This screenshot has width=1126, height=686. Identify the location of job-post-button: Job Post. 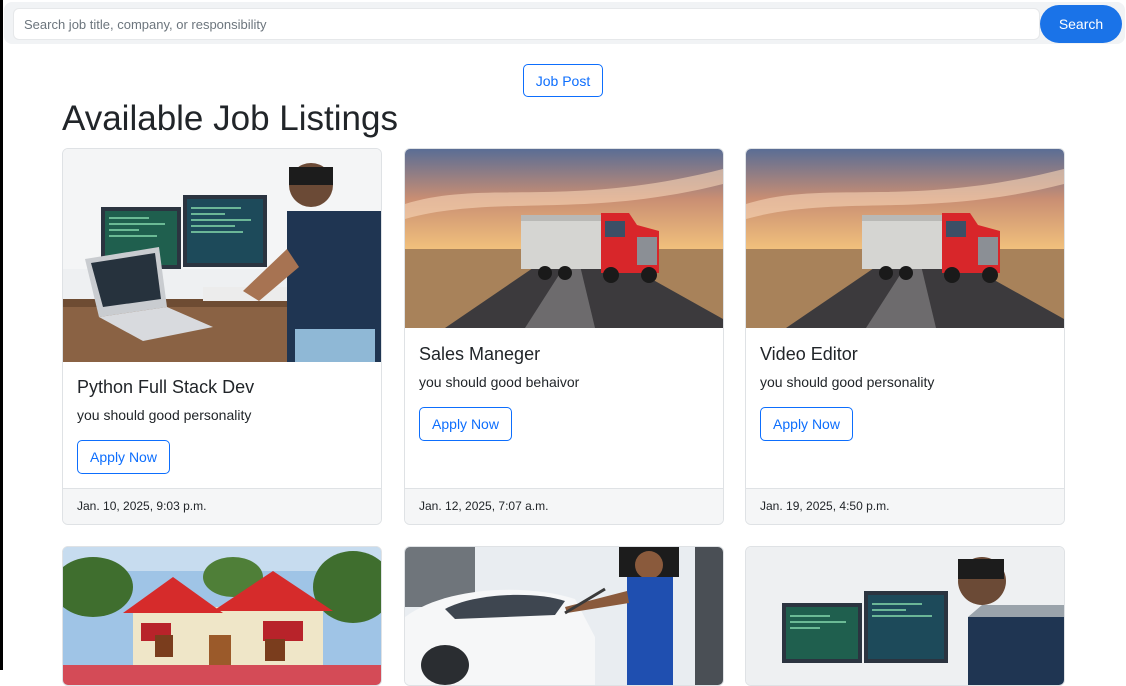
(563, 80).